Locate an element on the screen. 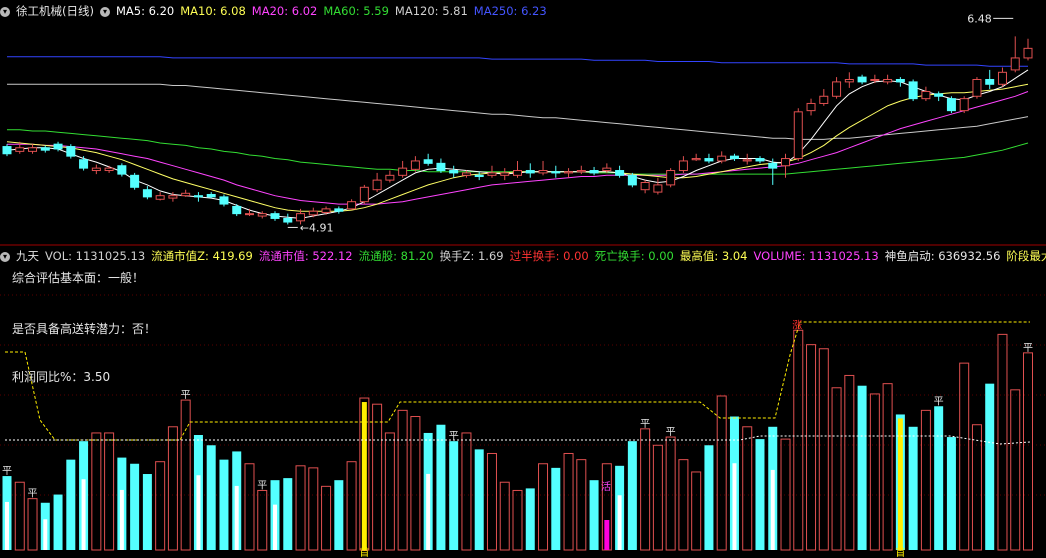  mark-zhang: 涨 is located at coordinates (797, 325).